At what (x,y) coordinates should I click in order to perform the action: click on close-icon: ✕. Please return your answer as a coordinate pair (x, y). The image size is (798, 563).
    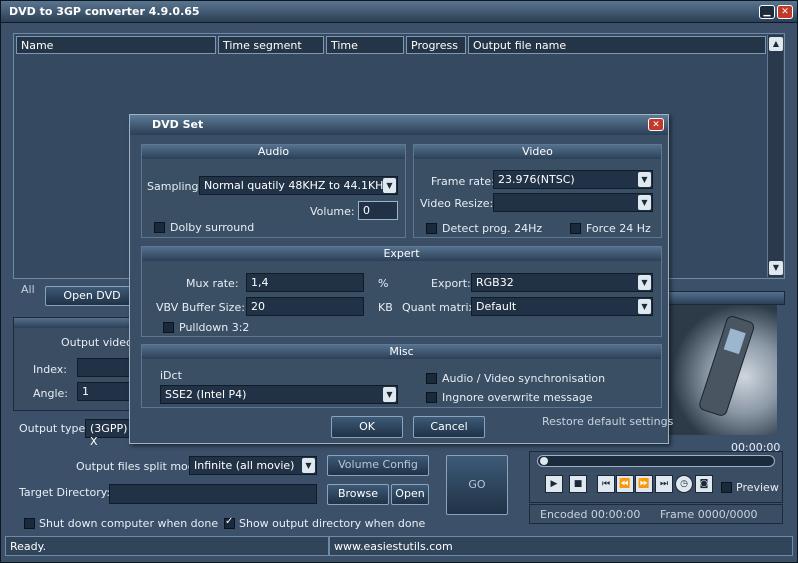
    Looking at the image, I should click on (785, 12).